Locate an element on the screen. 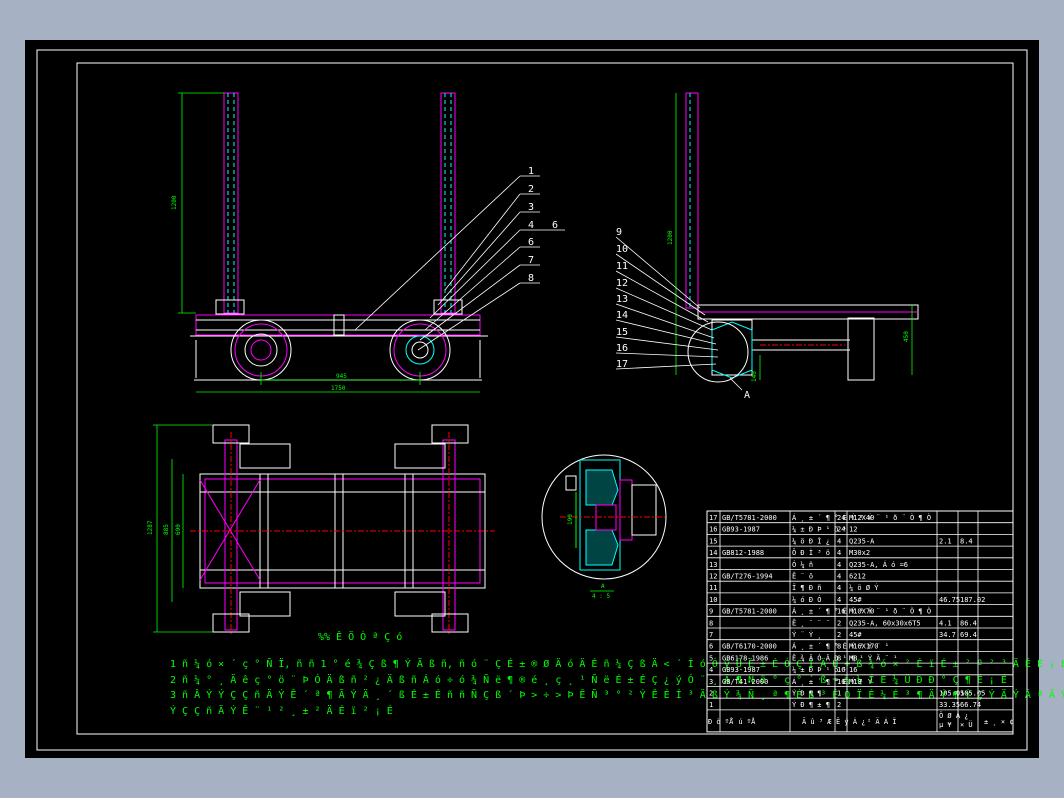 This screenshot has height=798, width=1064. bom-header-weight: Ö Ø Á ¿ is located at coordinates (954, 715).